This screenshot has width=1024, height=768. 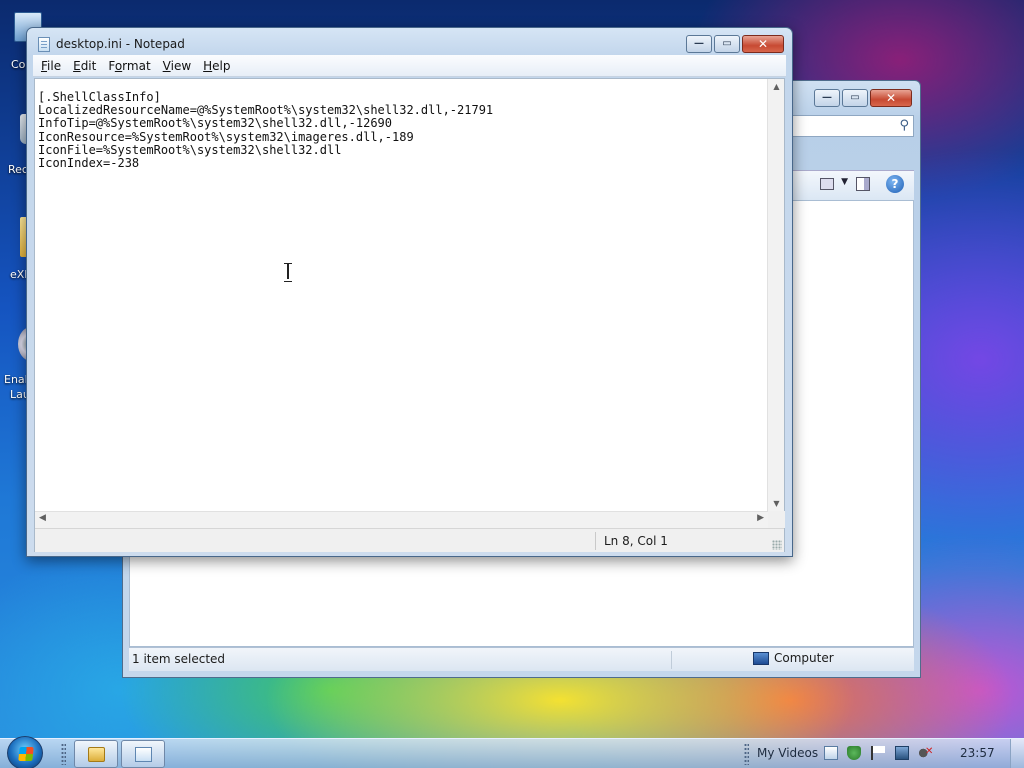 I want to click on explorer-search-input: ⚲, so click(x=850, y=126).